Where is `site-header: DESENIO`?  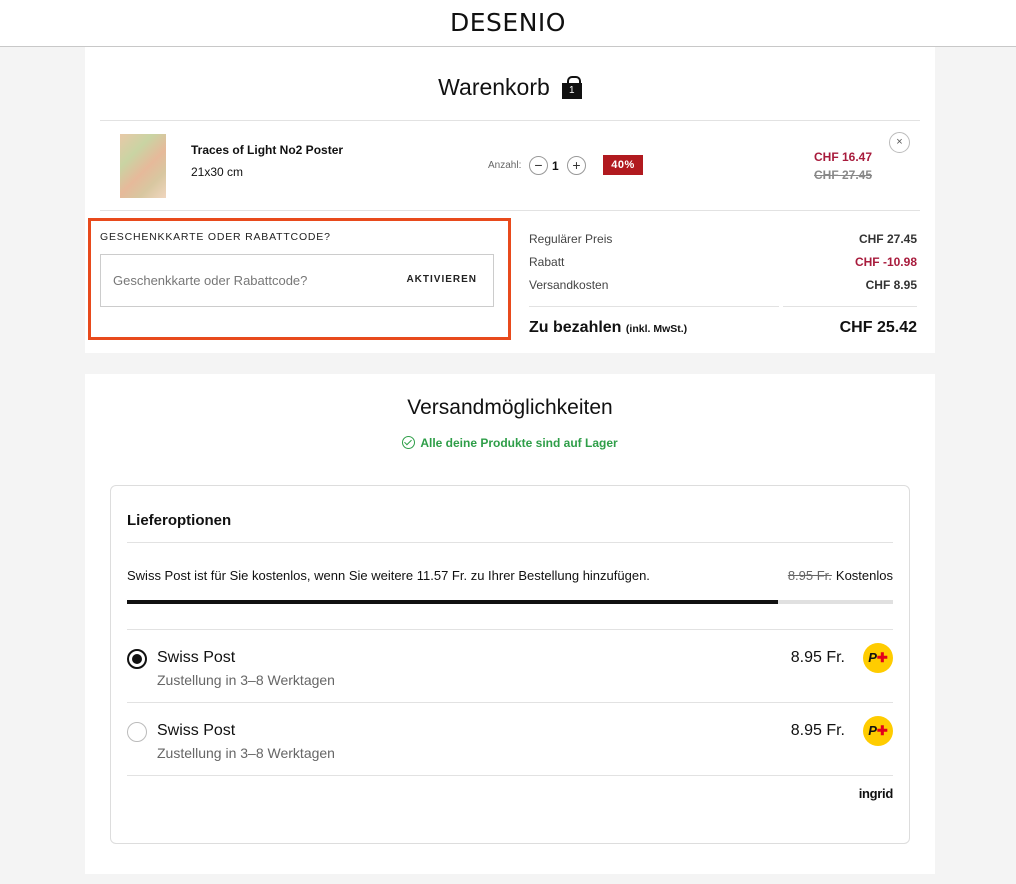 site-header: DESENIO is located at coordinates (508, 23).